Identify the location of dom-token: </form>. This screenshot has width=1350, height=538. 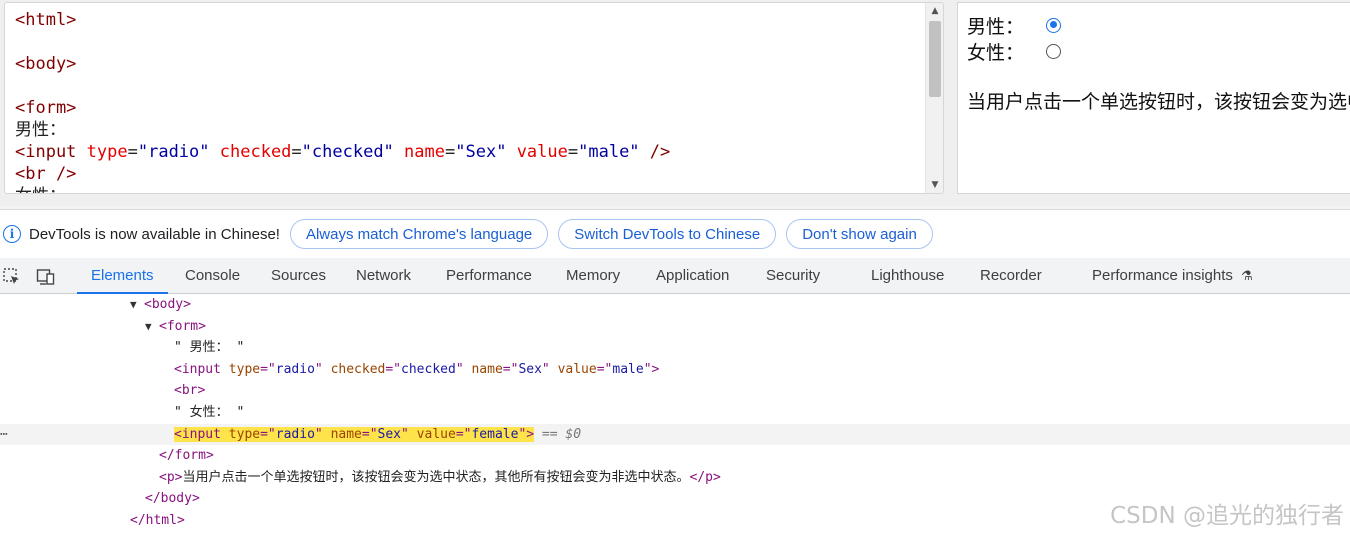
(186, 456).